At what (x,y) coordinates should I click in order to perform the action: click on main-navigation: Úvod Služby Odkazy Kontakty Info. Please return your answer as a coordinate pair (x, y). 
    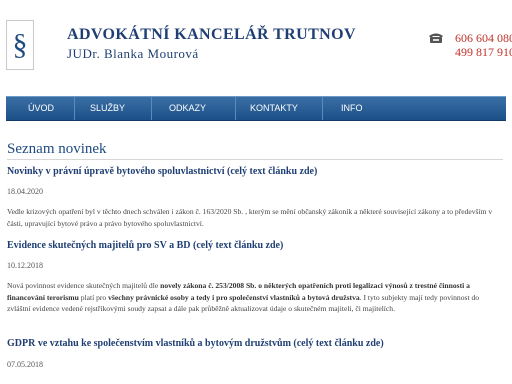
    Looking at the image, I should click on (256, 108).